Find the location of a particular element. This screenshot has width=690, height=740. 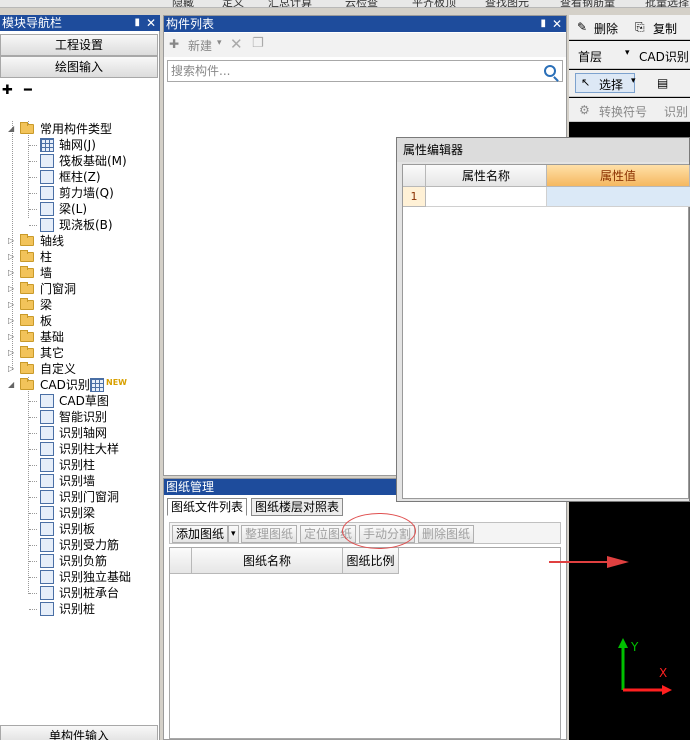

cloud-check-button: 云检查 is located at coordinates (361, 3).